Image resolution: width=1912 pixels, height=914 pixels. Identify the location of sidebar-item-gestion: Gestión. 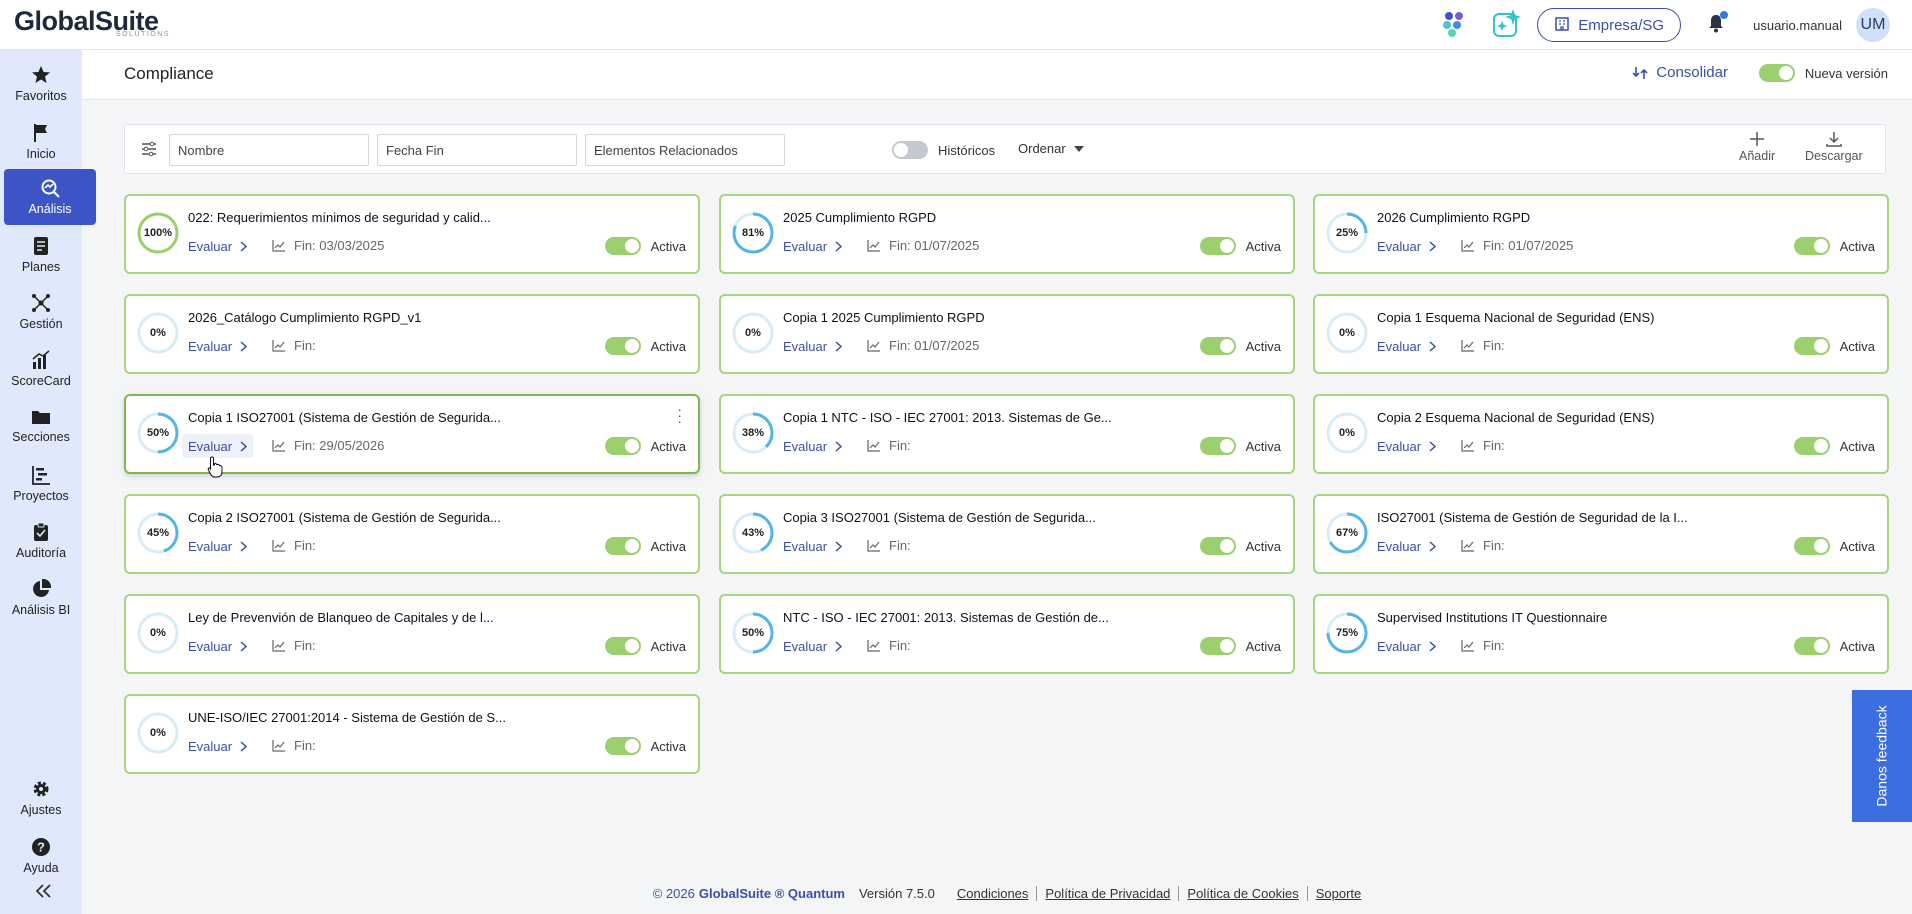
(41, 312).